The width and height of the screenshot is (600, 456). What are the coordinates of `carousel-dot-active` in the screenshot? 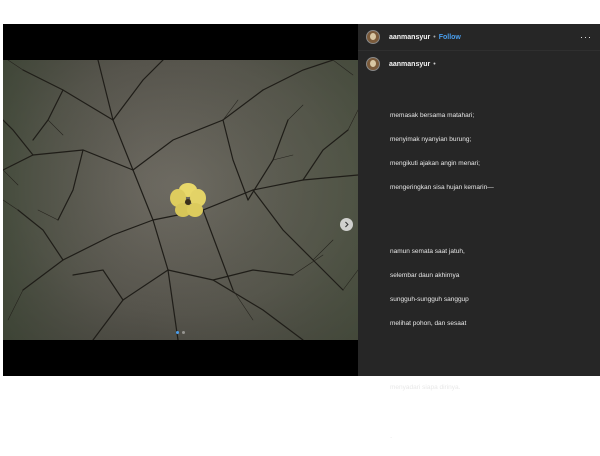 It's located at (177, 332).